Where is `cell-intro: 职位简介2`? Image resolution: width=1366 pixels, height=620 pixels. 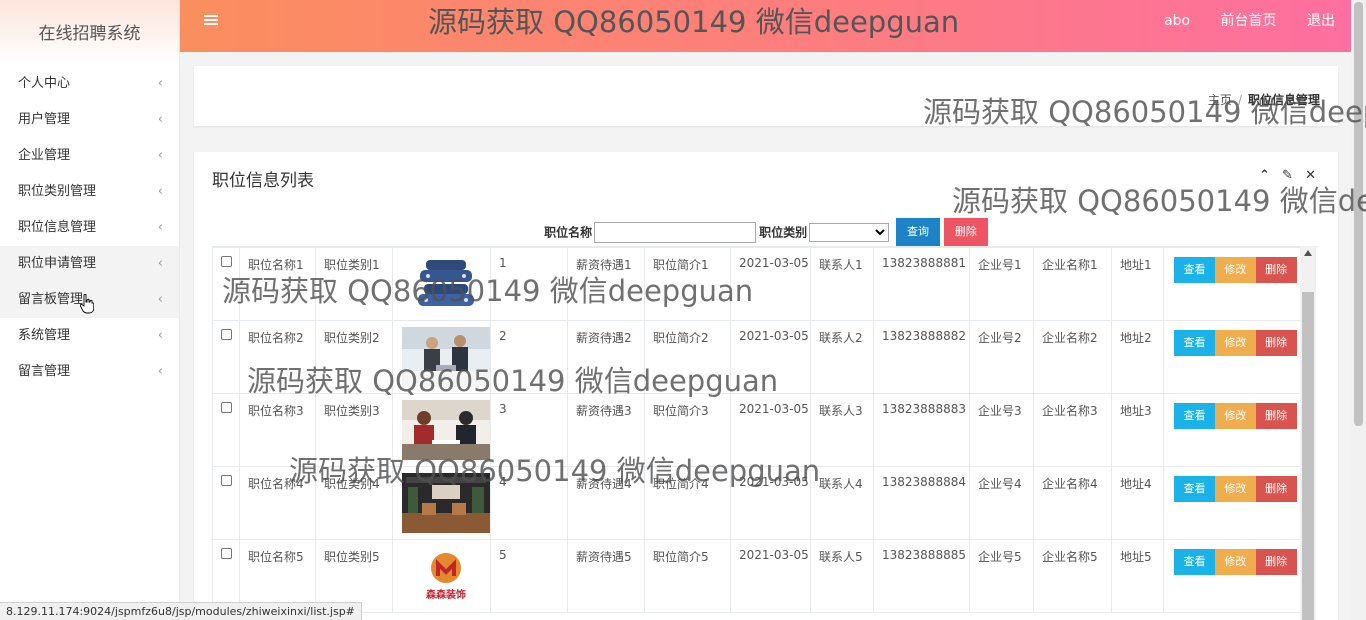 cell-intro: 职位简介2 is located at coordinates (687, 357).